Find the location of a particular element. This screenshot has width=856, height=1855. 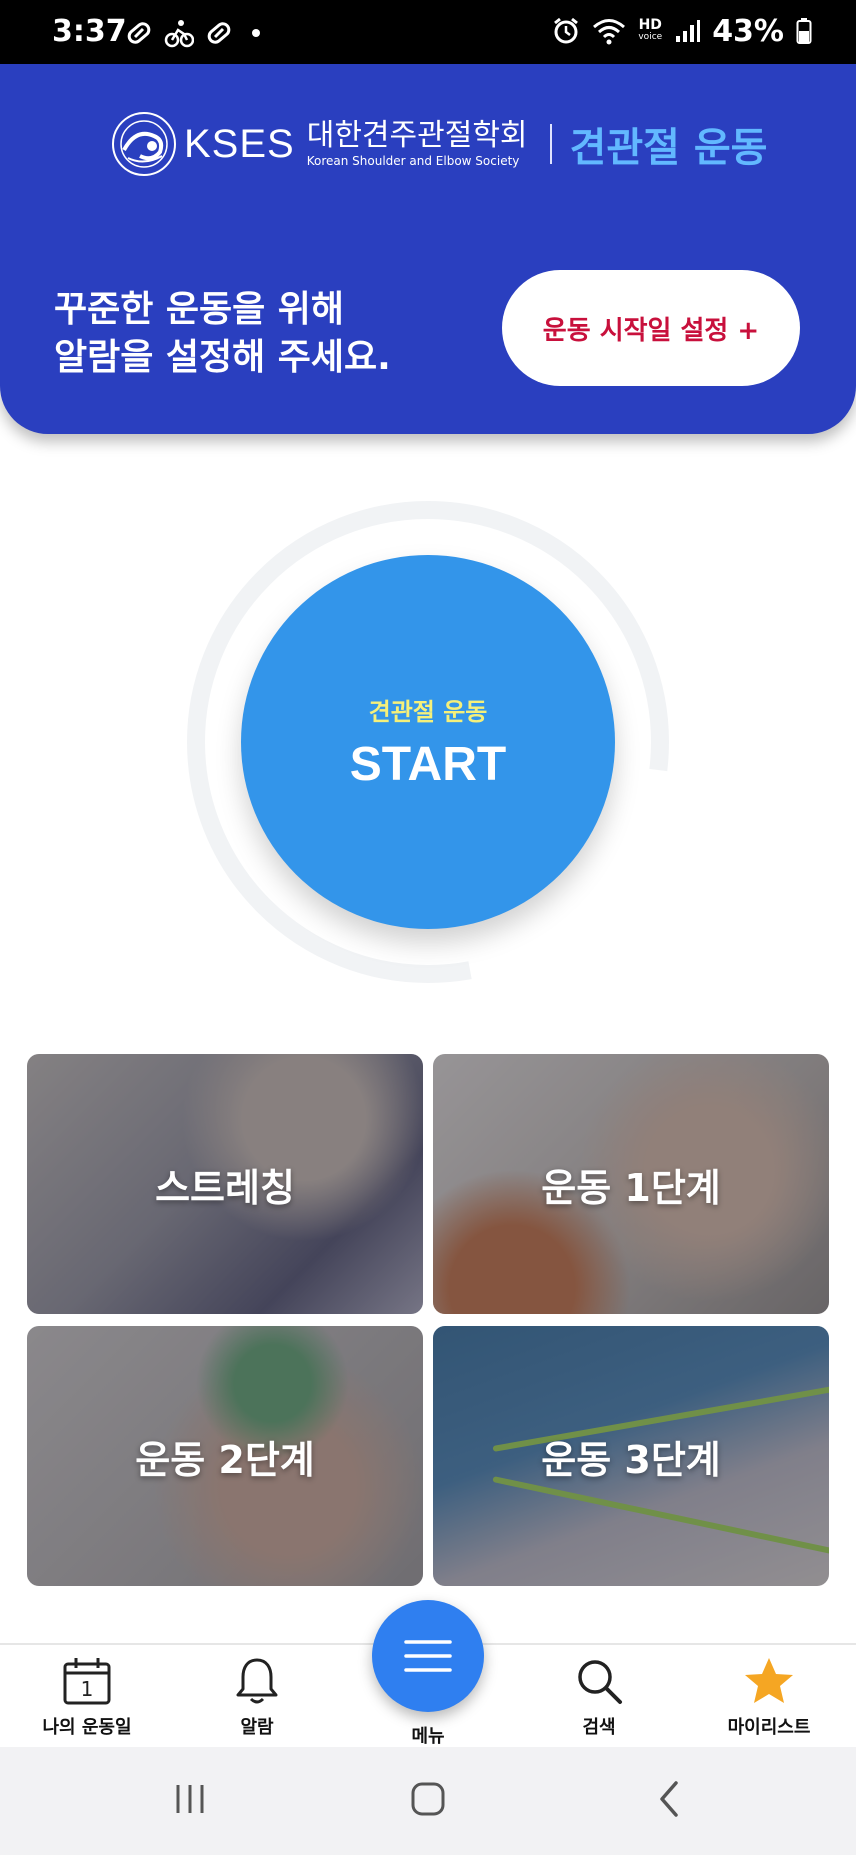

nav-mylist: 마이리스트 is located at coordinates (769, 1697).